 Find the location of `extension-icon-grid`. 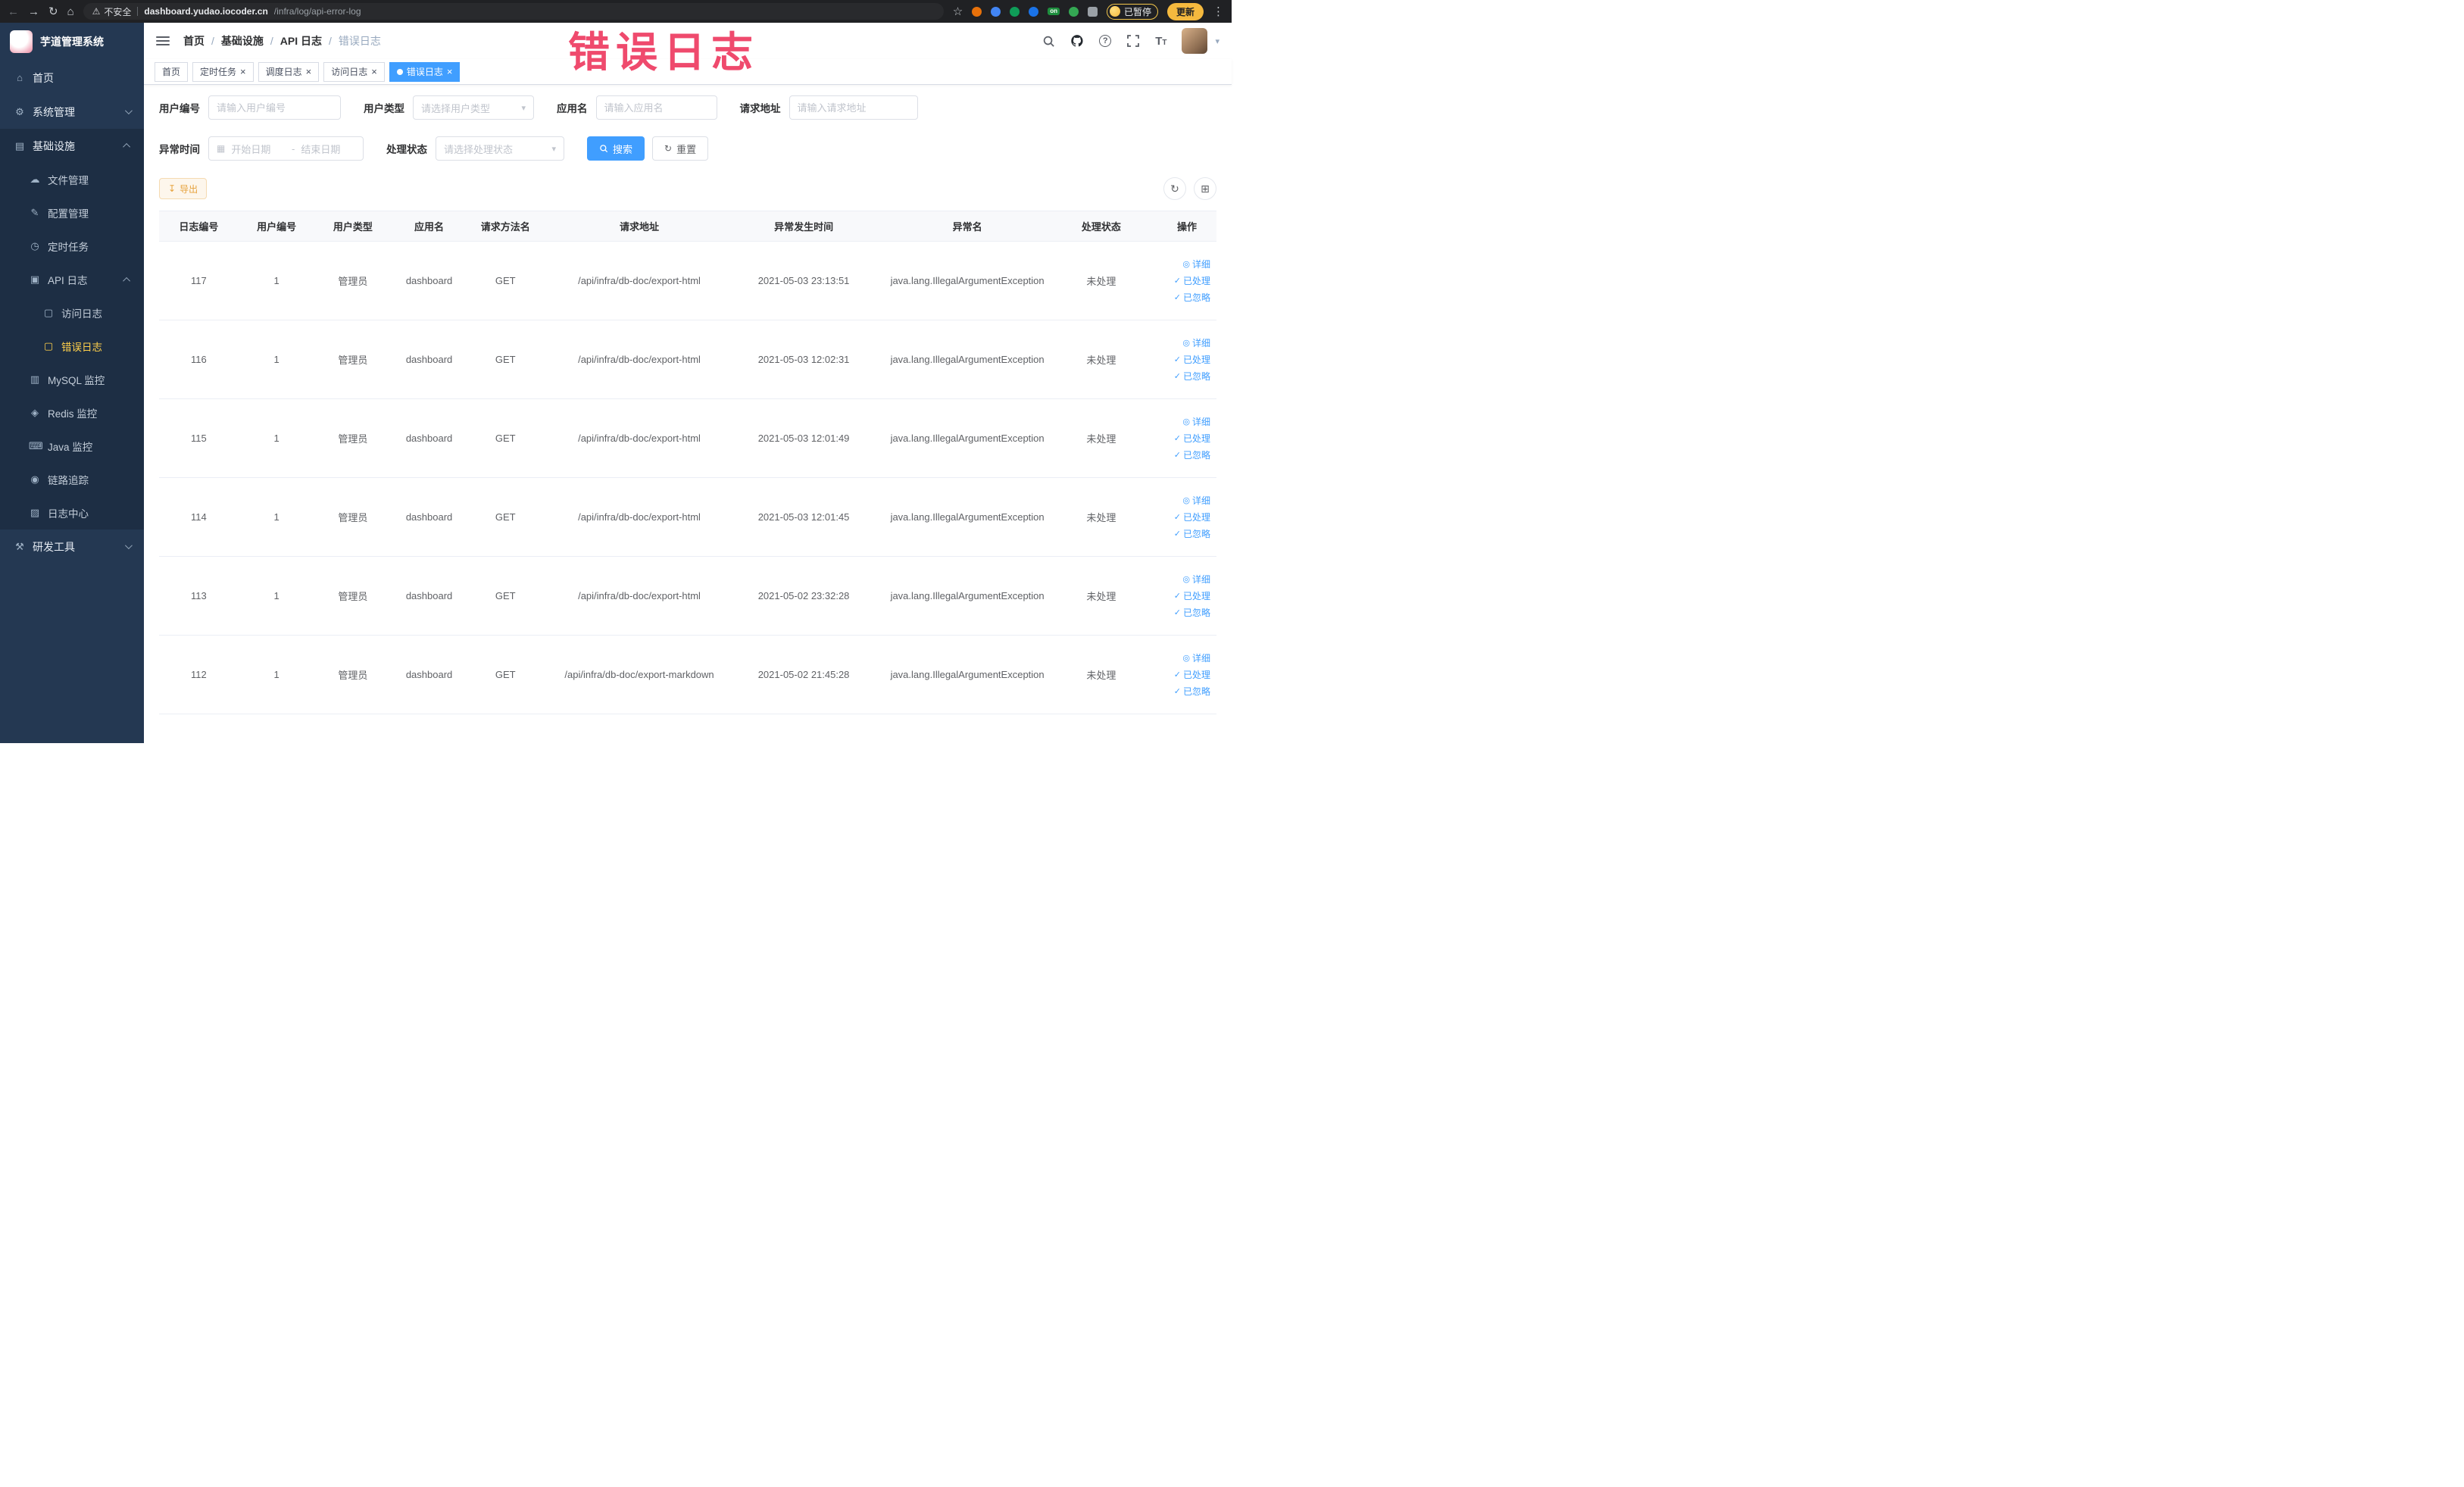

extension-icon-grid is located at coordinates (1034, 11).